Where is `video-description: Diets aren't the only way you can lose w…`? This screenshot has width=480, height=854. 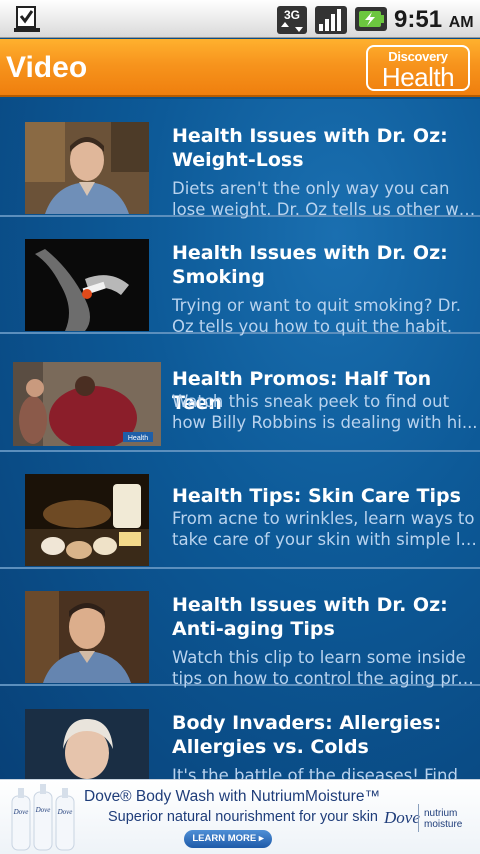
video-description: Diets aren't the only way you can lose w… is located at coordinates (326, 199).